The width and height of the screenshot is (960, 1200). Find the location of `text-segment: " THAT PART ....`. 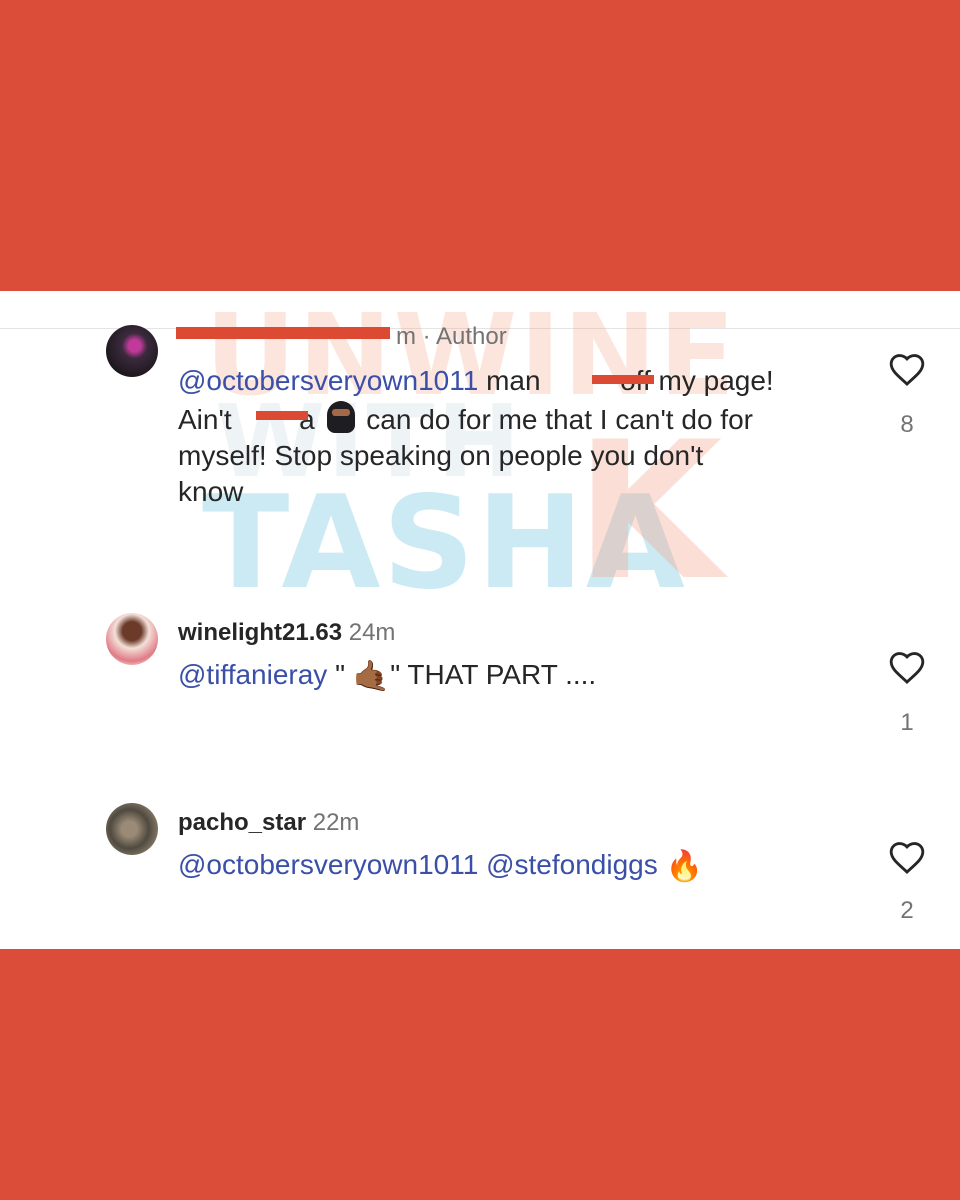

text-segment: " THAT PART .... is located at coordinates (493, 674).